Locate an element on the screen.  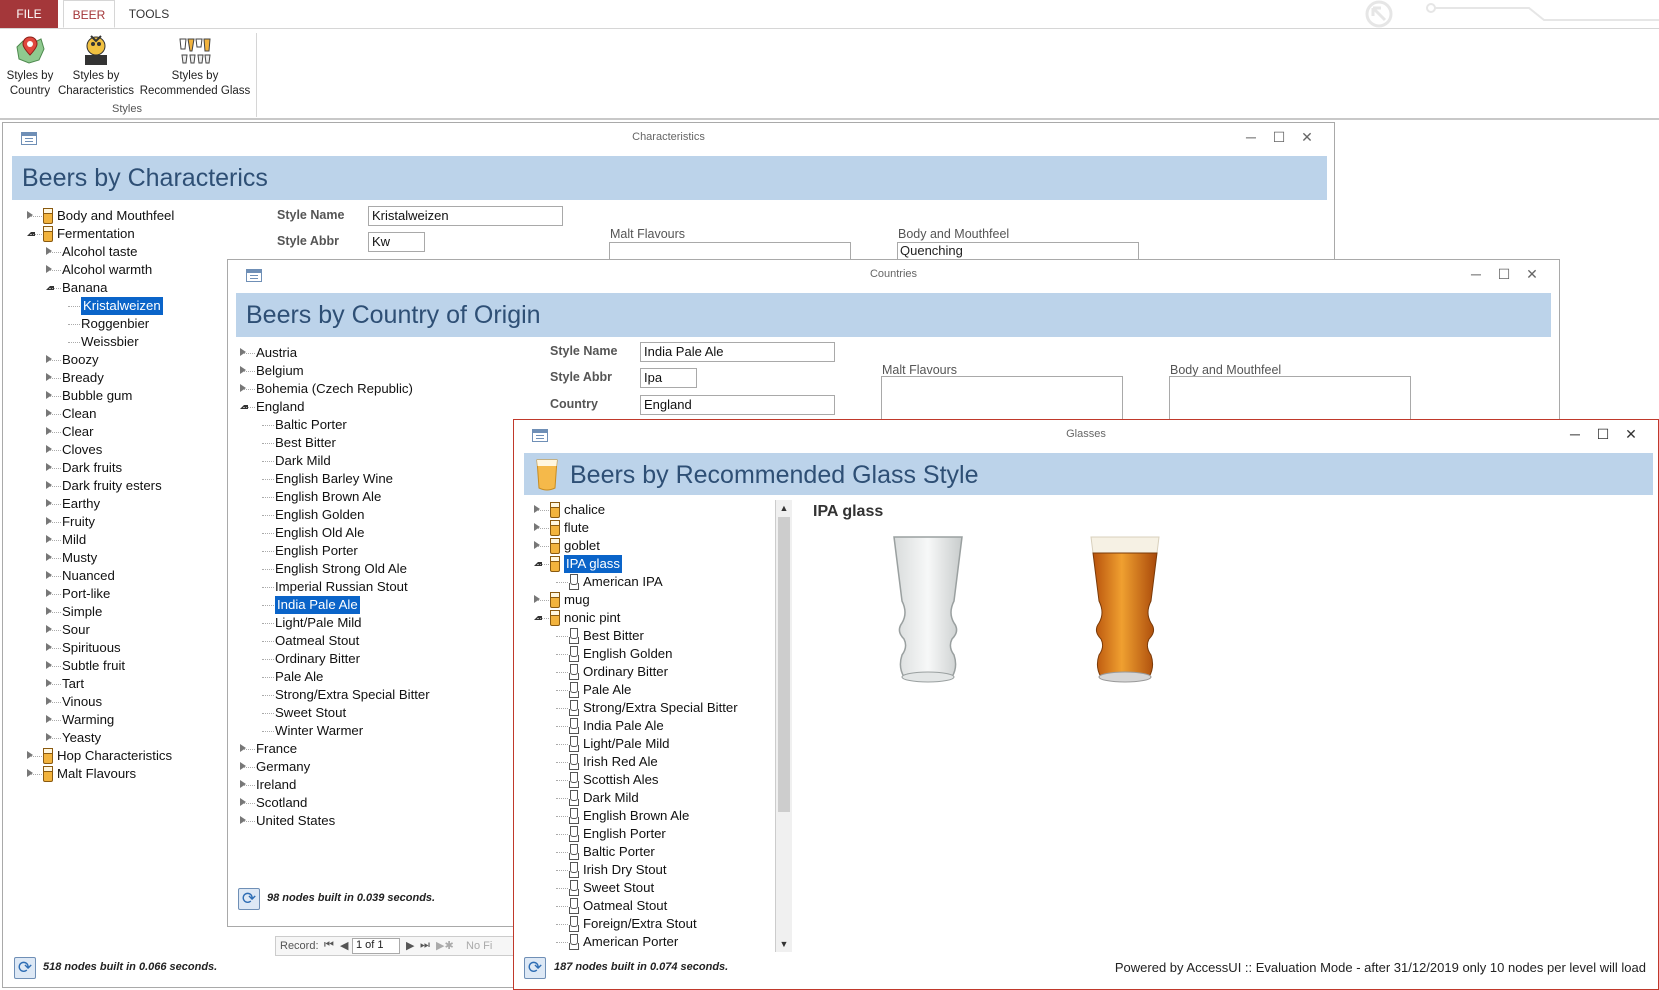
tree-node: Roggenbier is located at coordinates (133, 324).